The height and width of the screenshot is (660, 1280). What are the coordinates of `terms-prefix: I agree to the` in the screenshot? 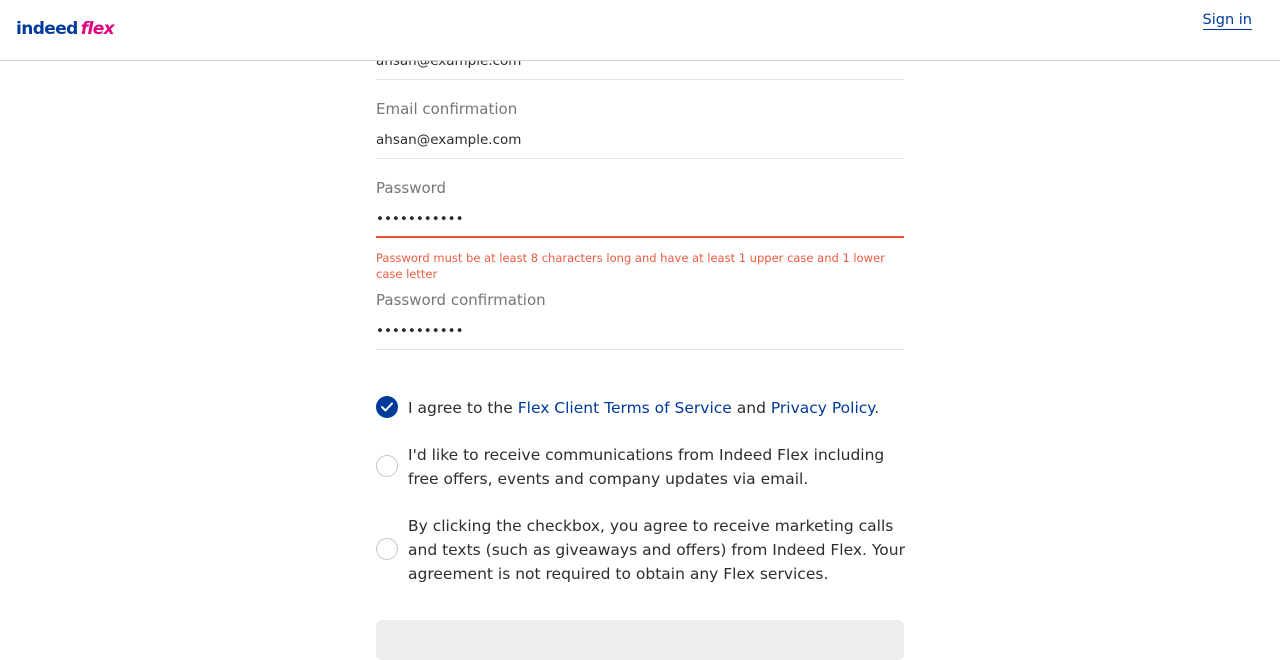 It's located at (463, 408).